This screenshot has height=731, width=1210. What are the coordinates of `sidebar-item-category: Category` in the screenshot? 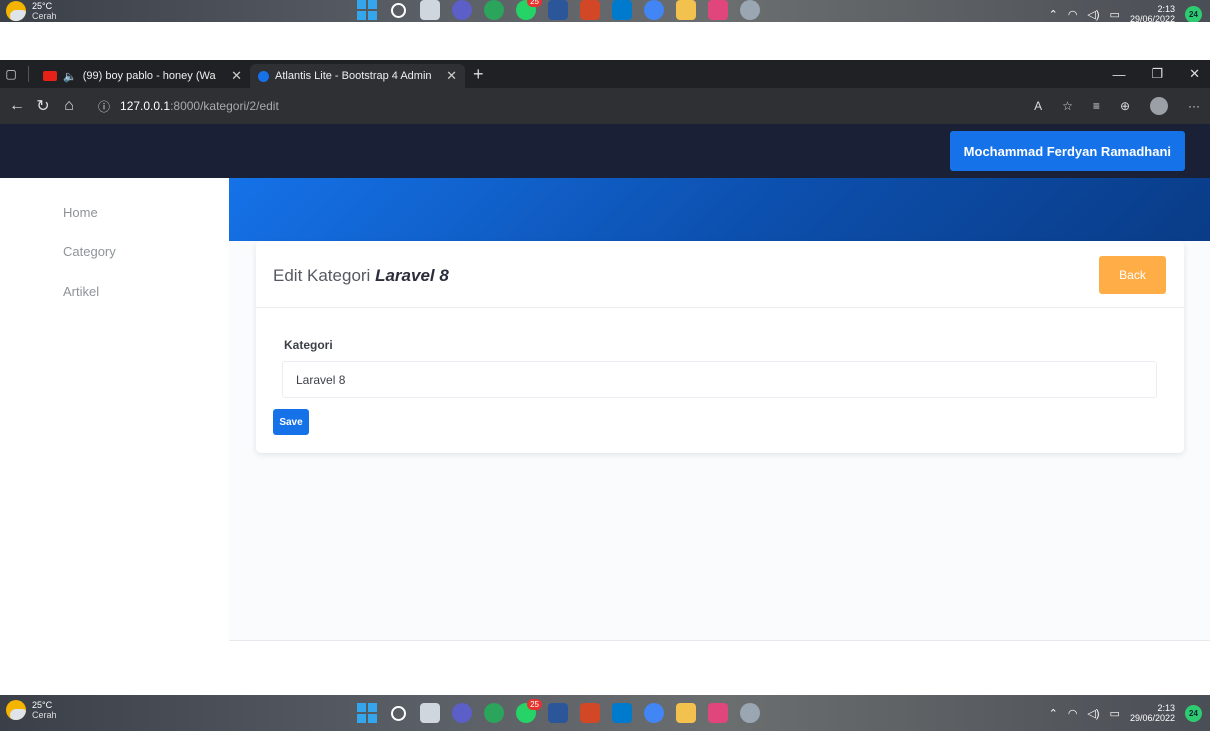 It's located at (89, 251).